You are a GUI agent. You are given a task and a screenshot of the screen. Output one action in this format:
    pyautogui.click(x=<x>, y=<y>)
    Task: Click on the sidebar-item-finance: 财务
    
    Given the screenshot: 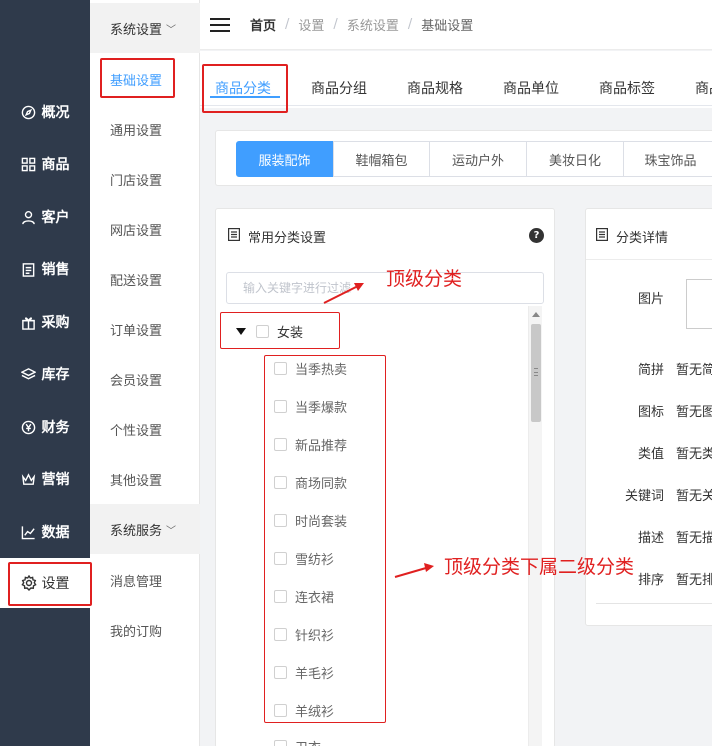 What is the action you would take?
    pyautogui.click(x=45, y=427)
    